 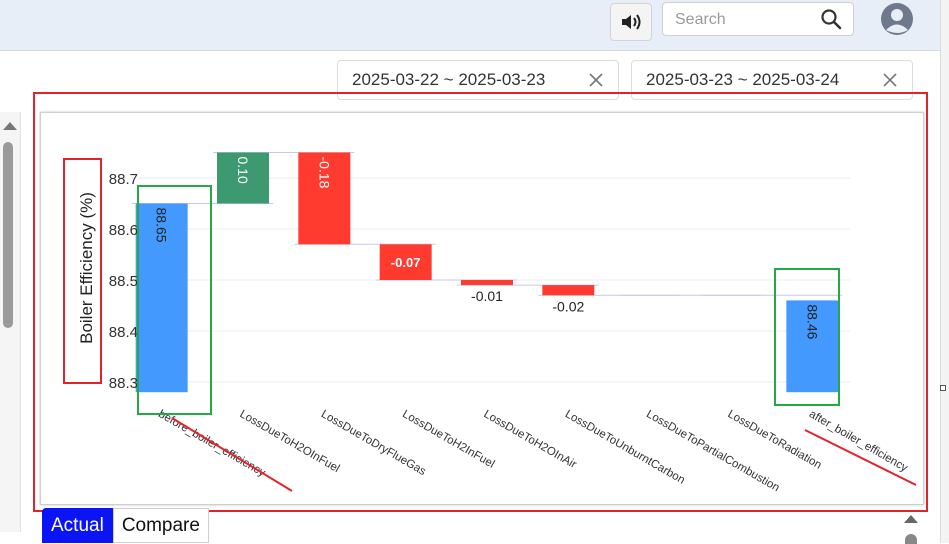 I want to click on resize-handle, so click(x=943, y=388).